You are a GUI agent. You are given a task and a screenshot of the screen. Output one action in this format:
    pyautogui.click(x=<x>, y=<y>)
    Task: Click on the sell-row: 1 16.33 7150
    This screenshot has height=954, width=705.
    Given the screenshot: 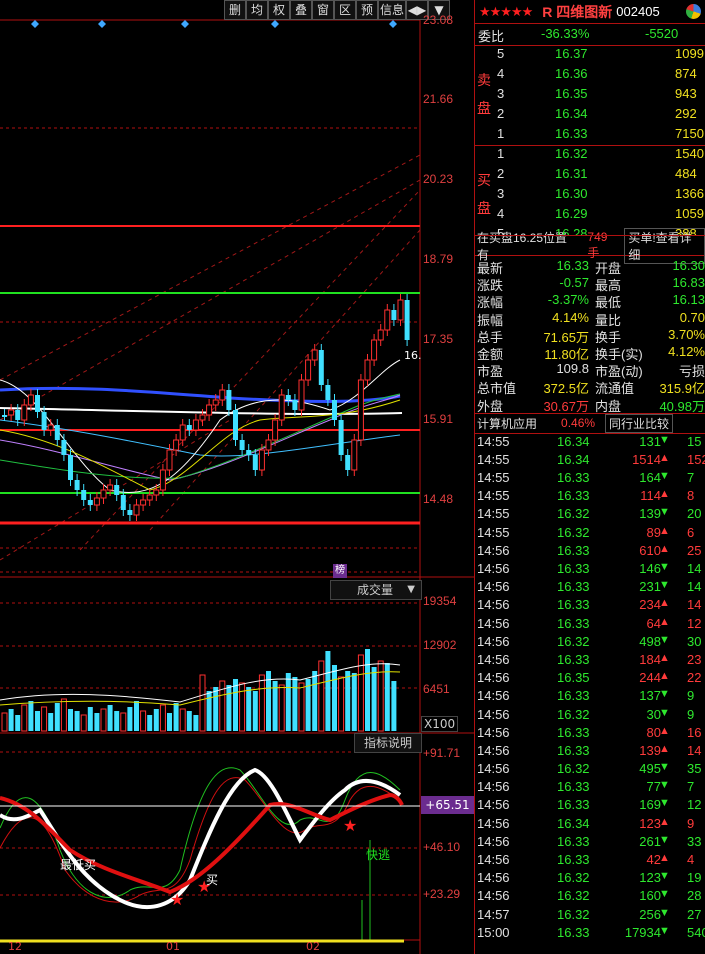 What is the action you would take?
    pyautogui.click(x=600, y=136)
    